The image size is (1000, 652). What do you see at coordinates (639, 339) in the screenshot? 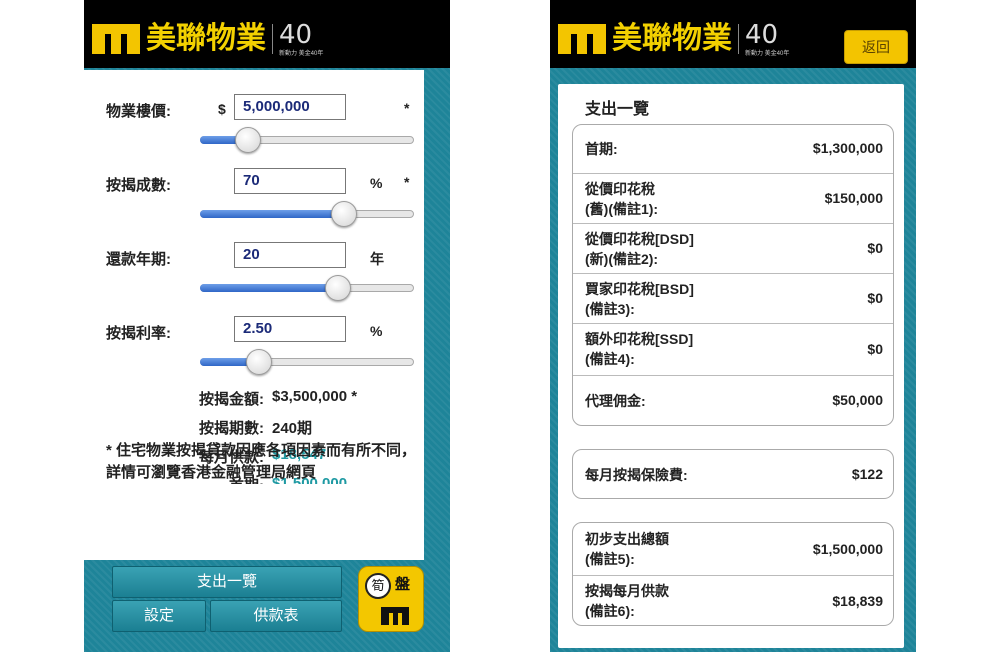
I see `item-label: 額外印花稅[SSD]` at bounding box center [639, 339].